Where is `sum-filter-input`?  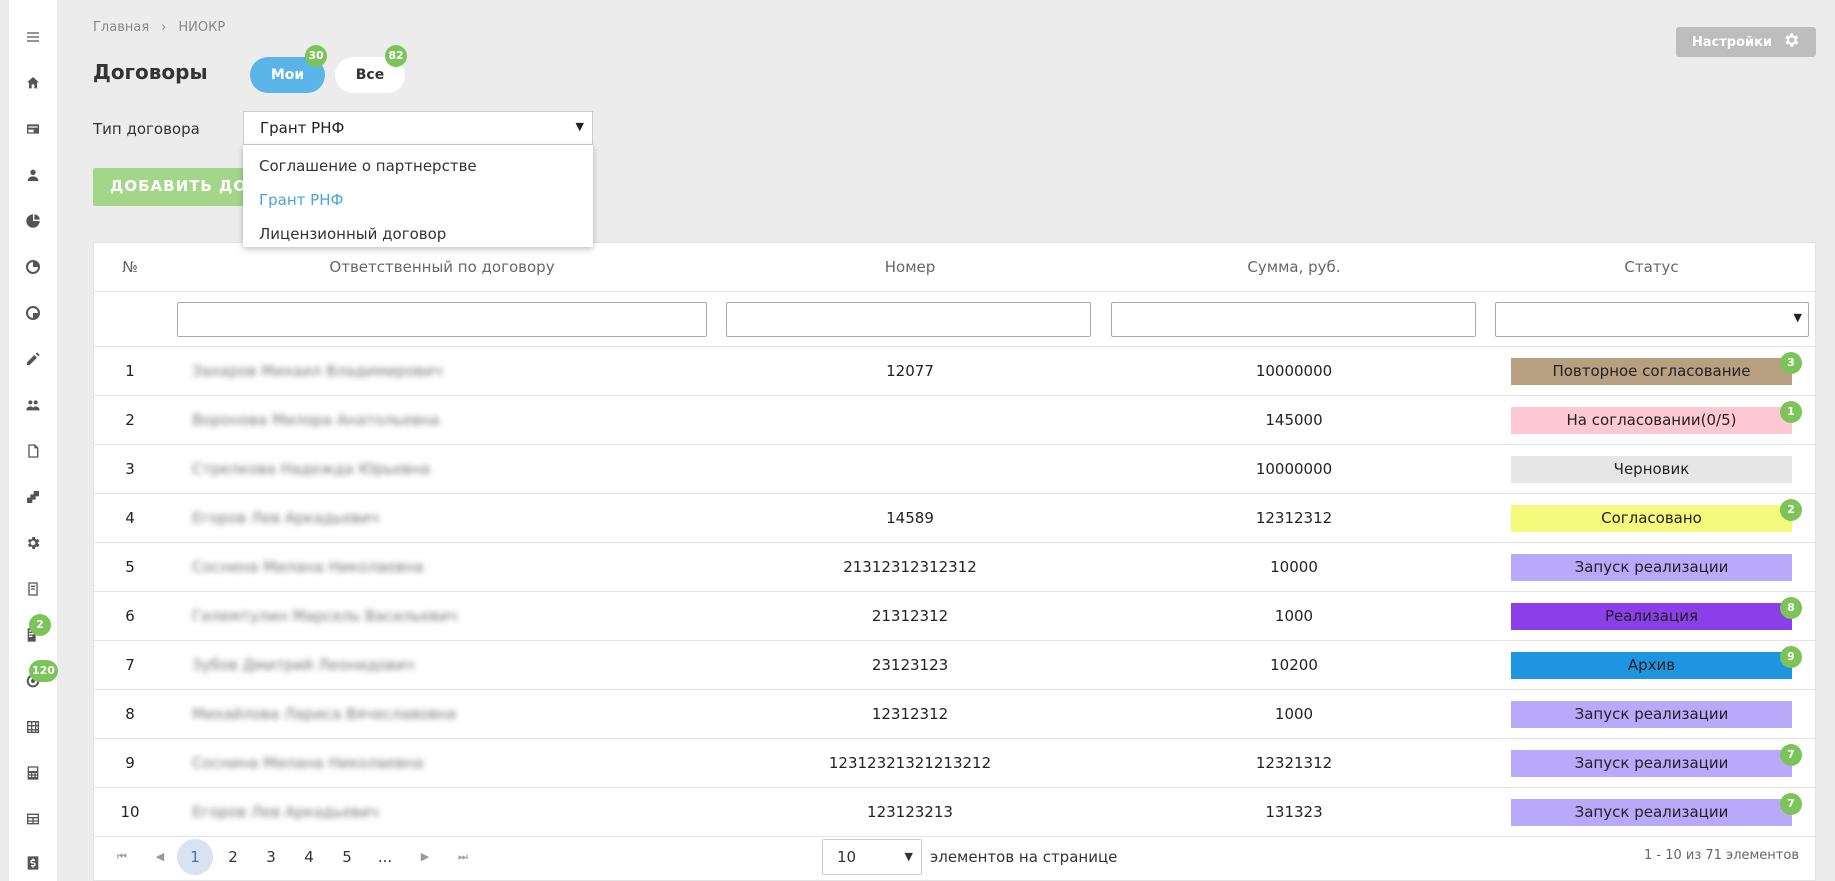
sum-filter-input is located at coordinates (1293, 319).